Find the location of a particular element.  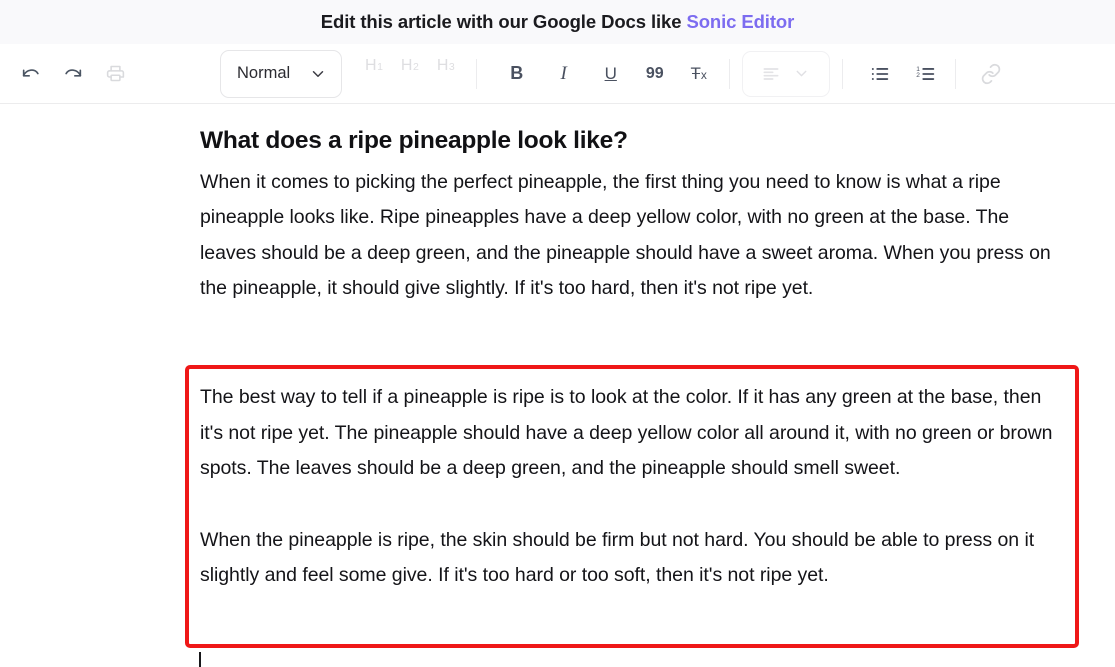

heading-1-sub: 1 is located at coordinates (380, 66).